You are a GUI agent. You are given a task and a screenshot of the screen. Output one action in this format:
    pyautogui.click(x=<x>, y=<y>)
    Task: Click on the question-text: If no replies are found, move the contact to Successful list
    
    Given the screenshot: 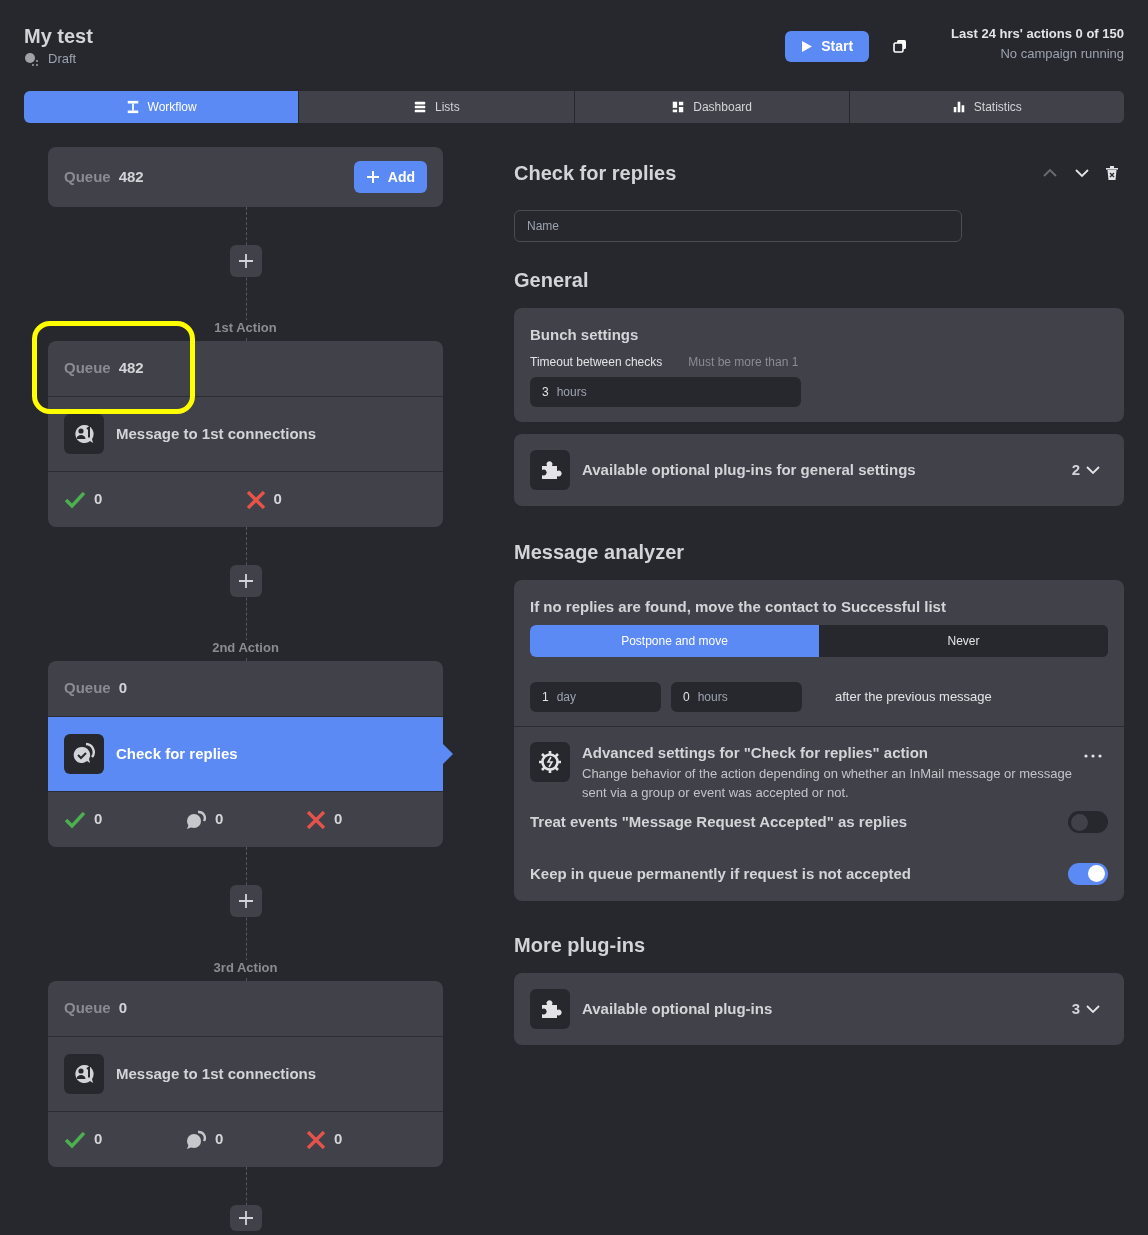 What is the action you would take?
    pyautogui.click(x=738, y=607)
    